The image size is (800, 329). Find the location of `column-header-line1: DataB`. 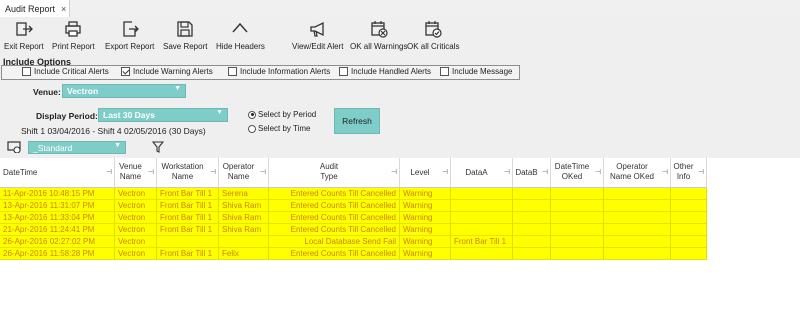

column-header-line1: DataB is located at coordinates (526, 172).